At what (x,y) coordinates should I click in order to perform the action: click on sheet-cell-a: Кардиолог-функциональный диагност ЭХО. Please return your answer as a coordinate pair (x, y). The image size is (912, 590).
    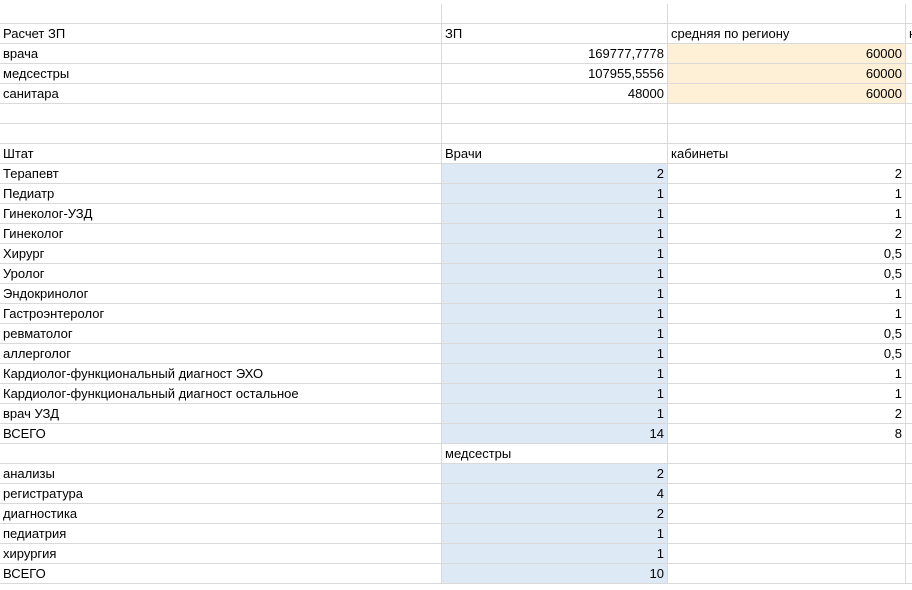
    Looking at the image, I should click on (221, 374).